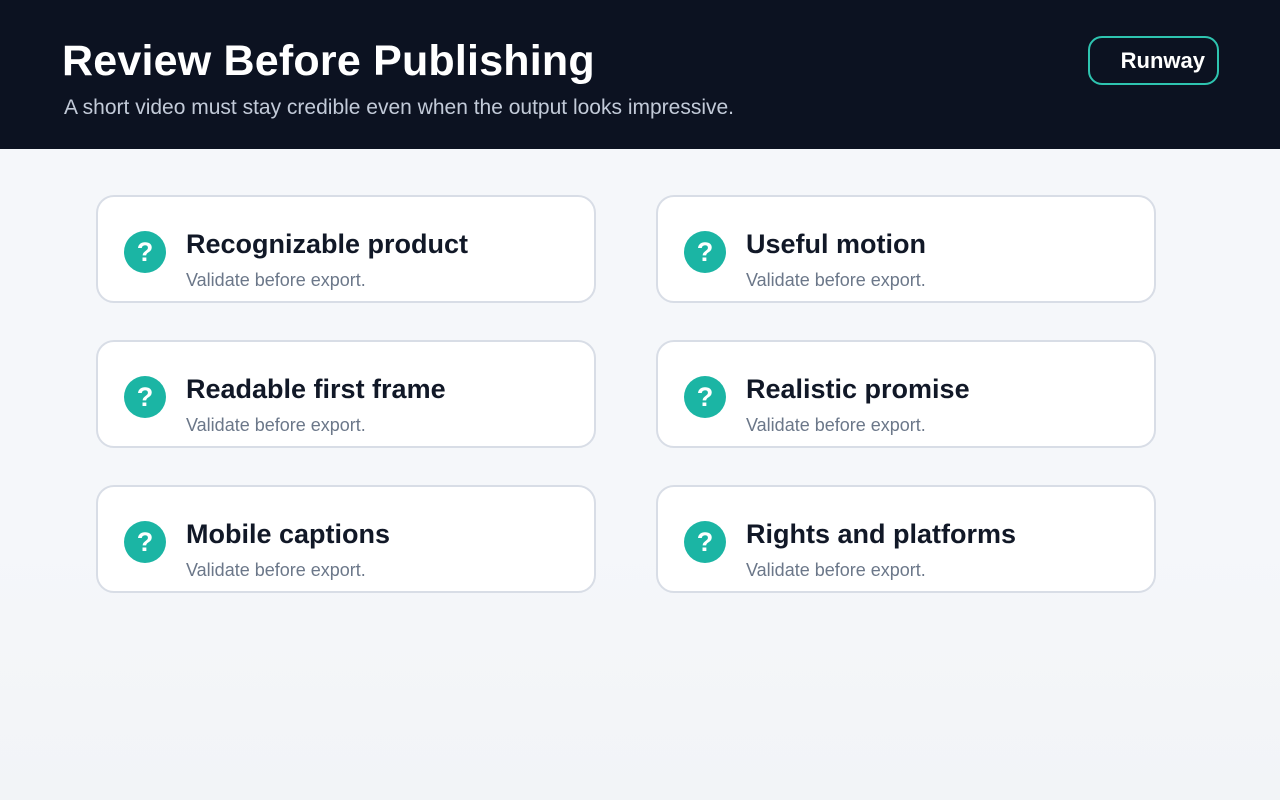  What do you see at coordinates (858, 389) in the screenshot?
I see `card-title: Realistic promise` at bounding box center [858, 389].